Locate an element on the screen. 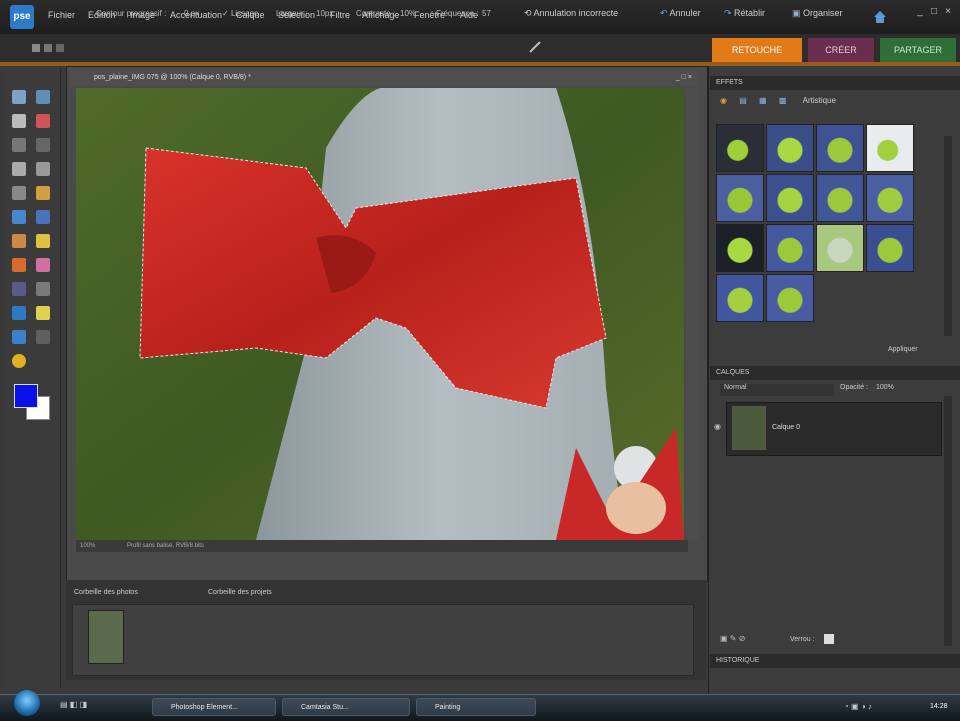 The width and height of the screenshot is (960, 721). clone-stamp-tool-icon is located at coordinates (19, 265).